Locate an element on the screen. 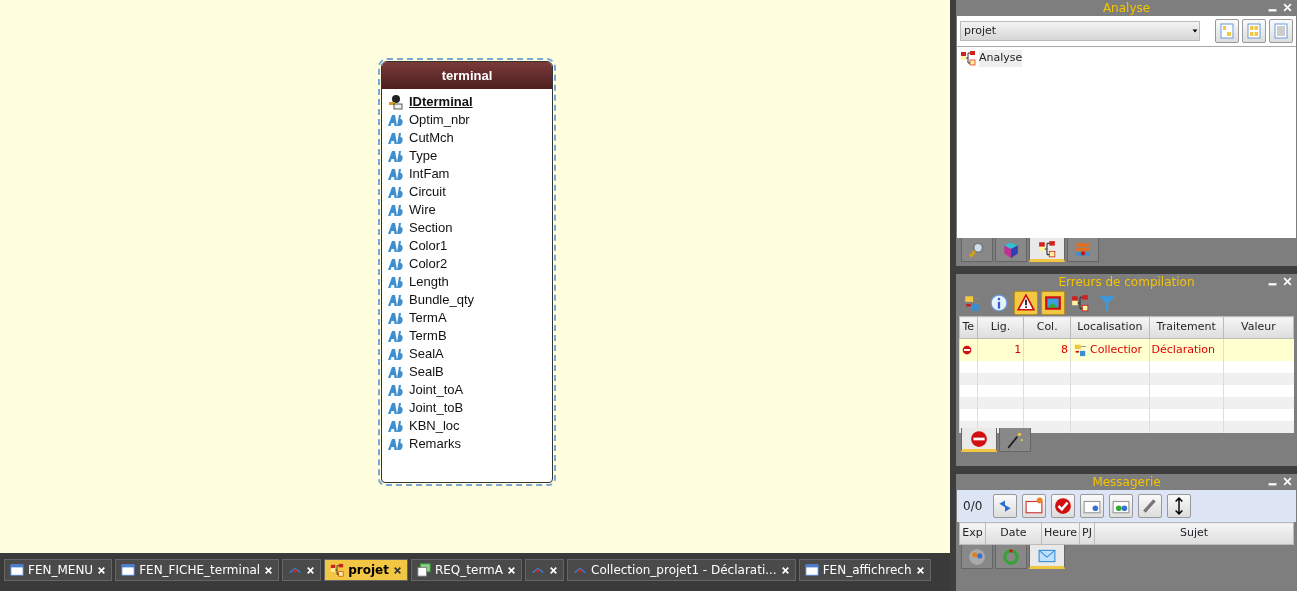 The width and height of the screenshot is (1297, 591). entity-title: terminal is located at coordinates (467, 75).